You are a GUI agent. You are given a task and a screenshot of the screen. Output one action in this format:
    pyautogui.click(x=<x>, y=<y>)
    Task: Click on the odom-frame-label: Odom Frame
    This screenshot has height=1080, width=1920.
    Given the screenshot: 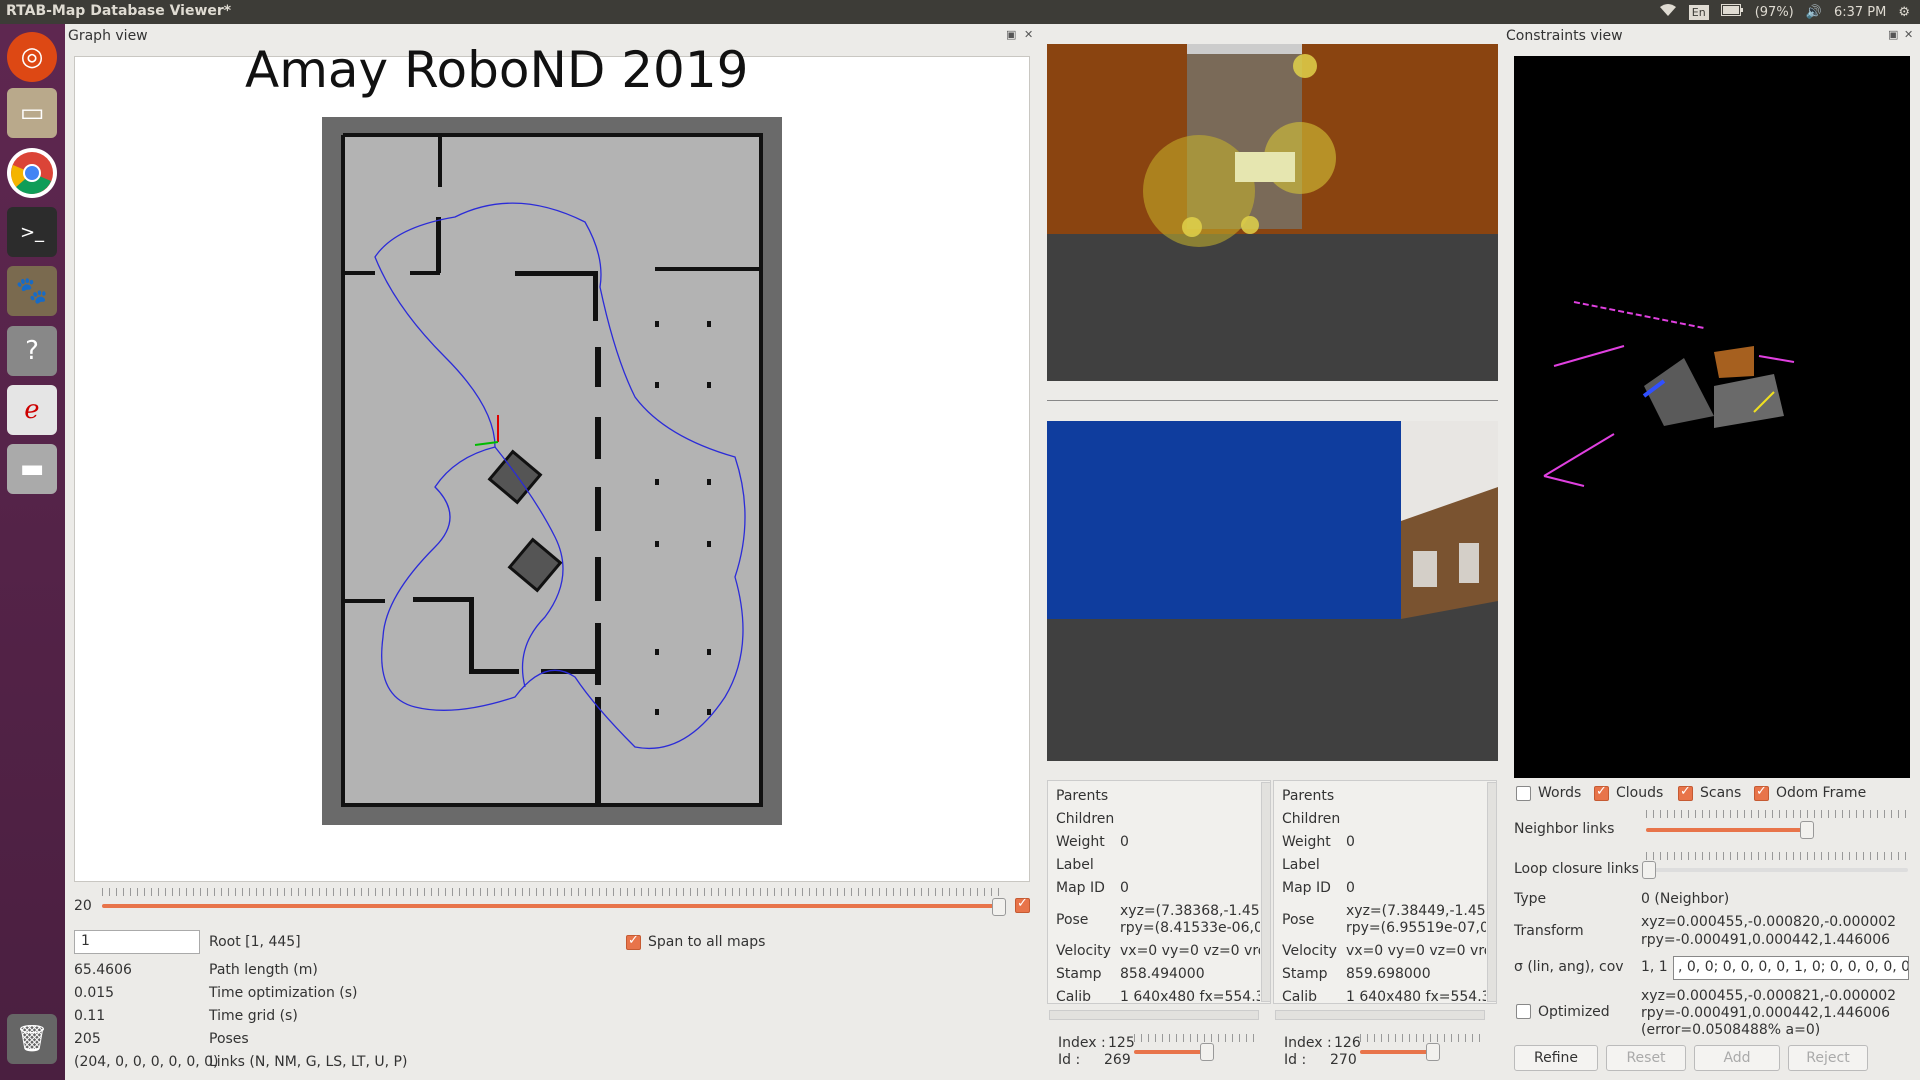 What is the action you would take?
    pyautogui.click(x=1821, y=793)
    